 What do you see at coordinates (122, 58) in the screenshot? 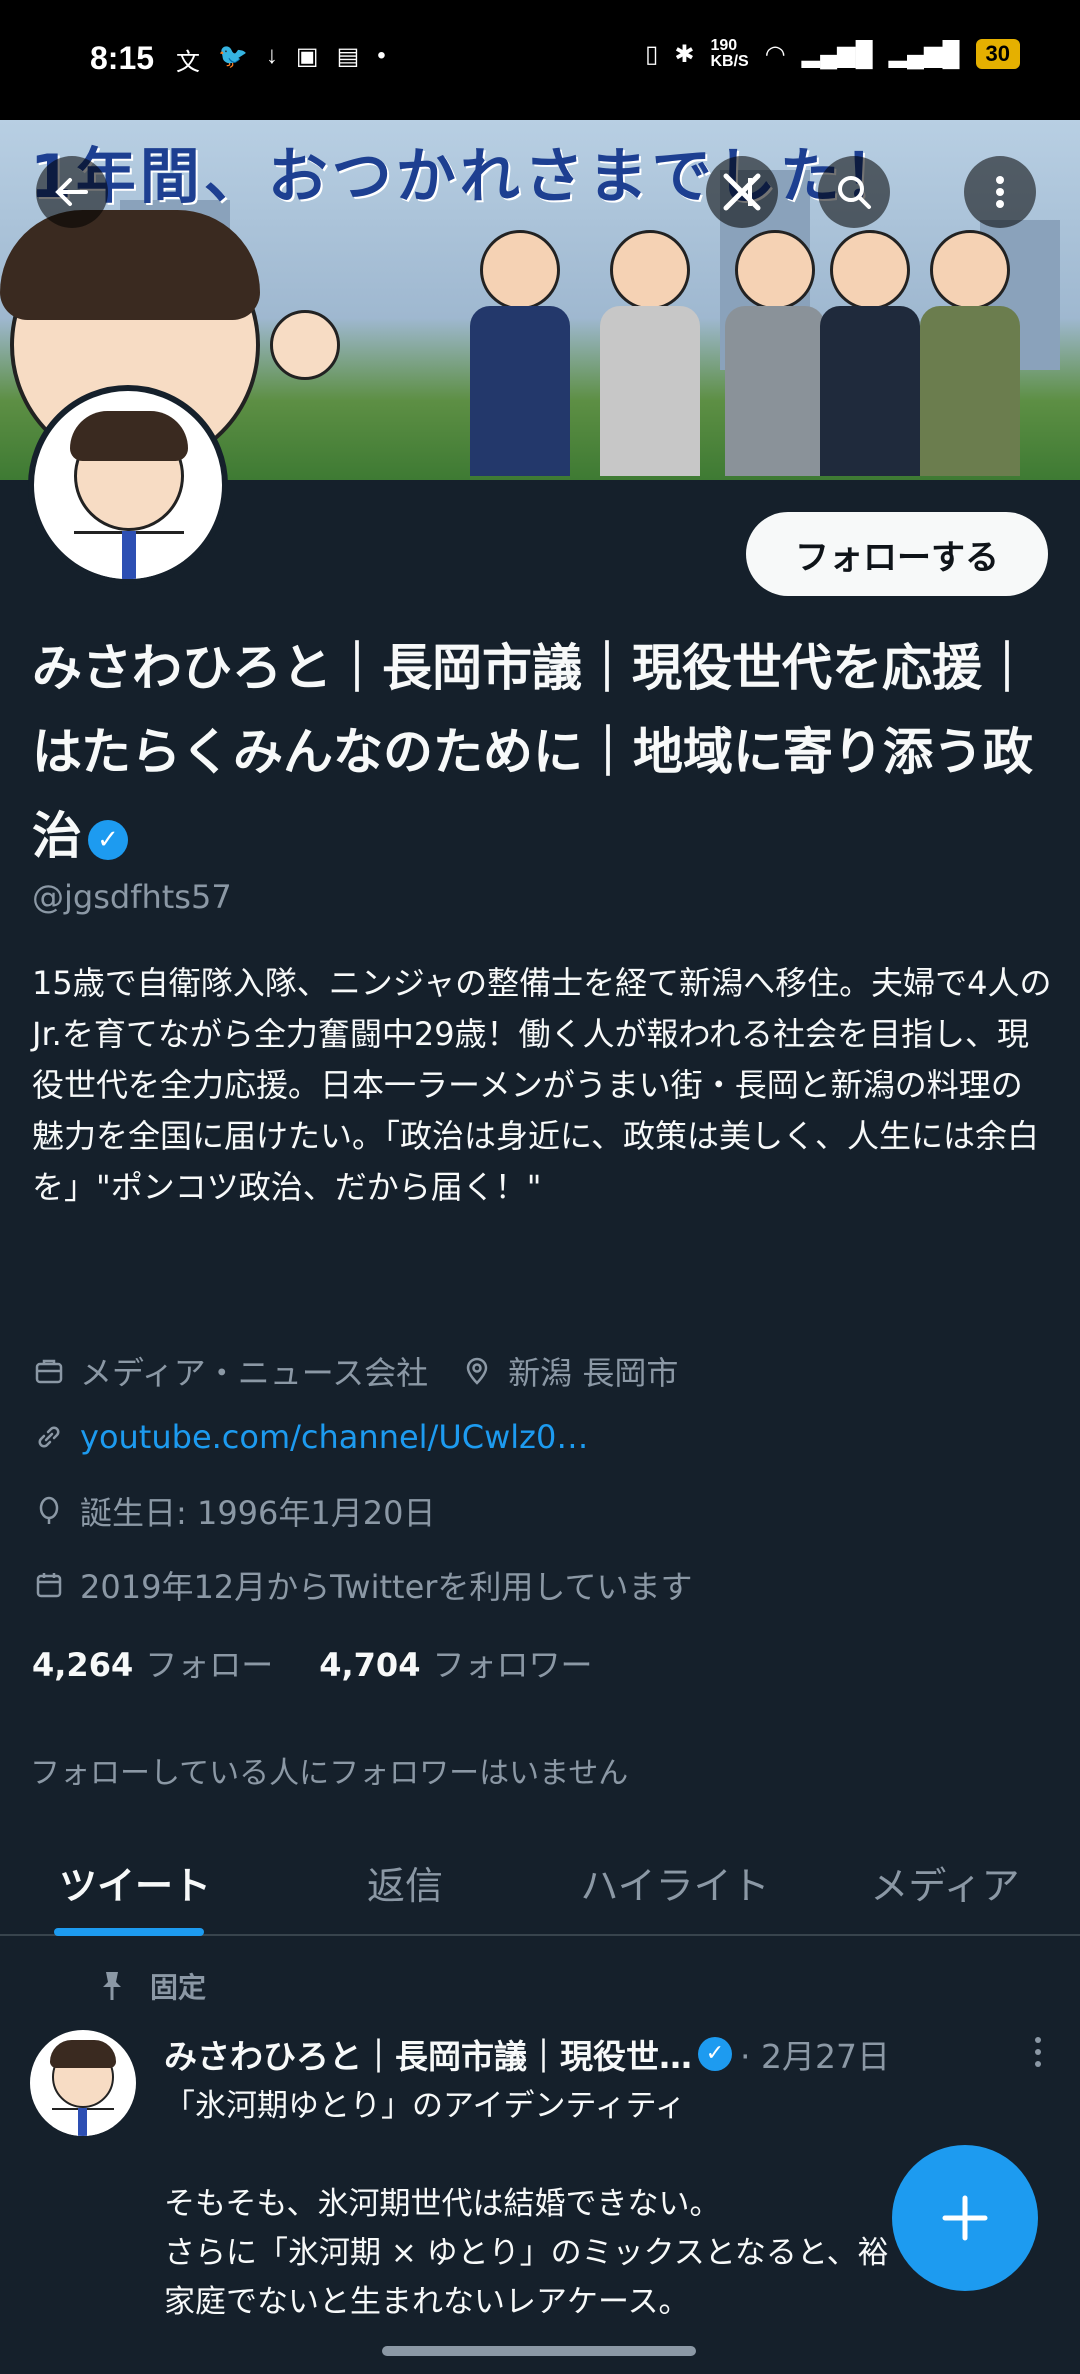
I see `status-time: 8:15` at bounding box center [122, 58].